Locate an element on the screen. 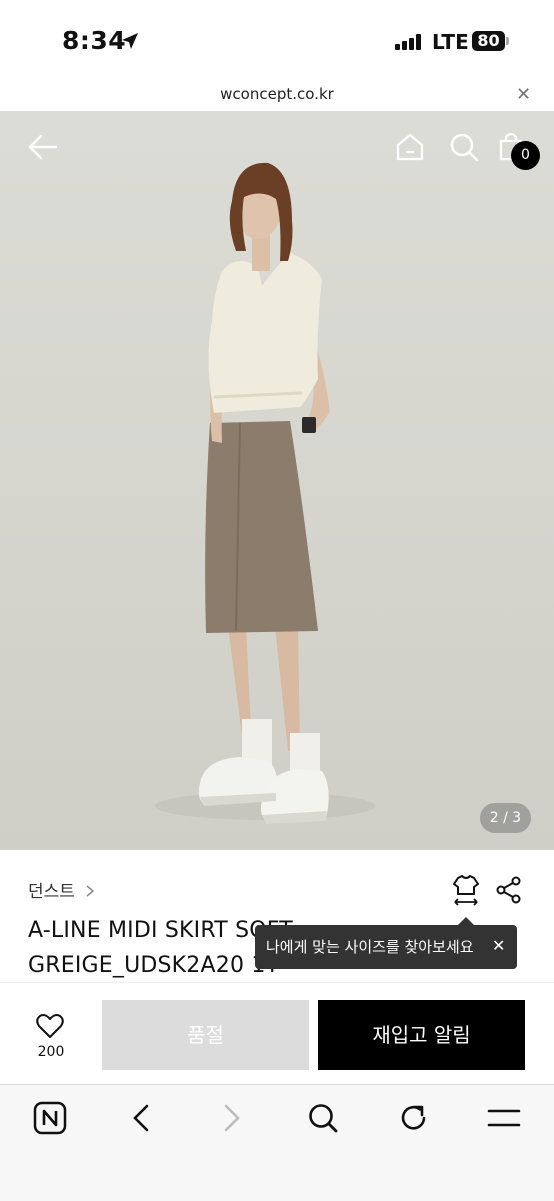 The image size is (554, 1201). location-arrow-icon is located at coordinates (130, 41).